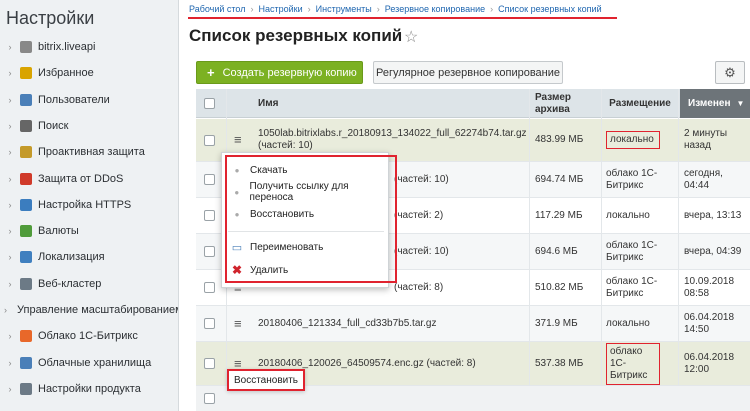 The image size is (750, 411). I want to click on settings-button: ⚙, so click(730, 72).